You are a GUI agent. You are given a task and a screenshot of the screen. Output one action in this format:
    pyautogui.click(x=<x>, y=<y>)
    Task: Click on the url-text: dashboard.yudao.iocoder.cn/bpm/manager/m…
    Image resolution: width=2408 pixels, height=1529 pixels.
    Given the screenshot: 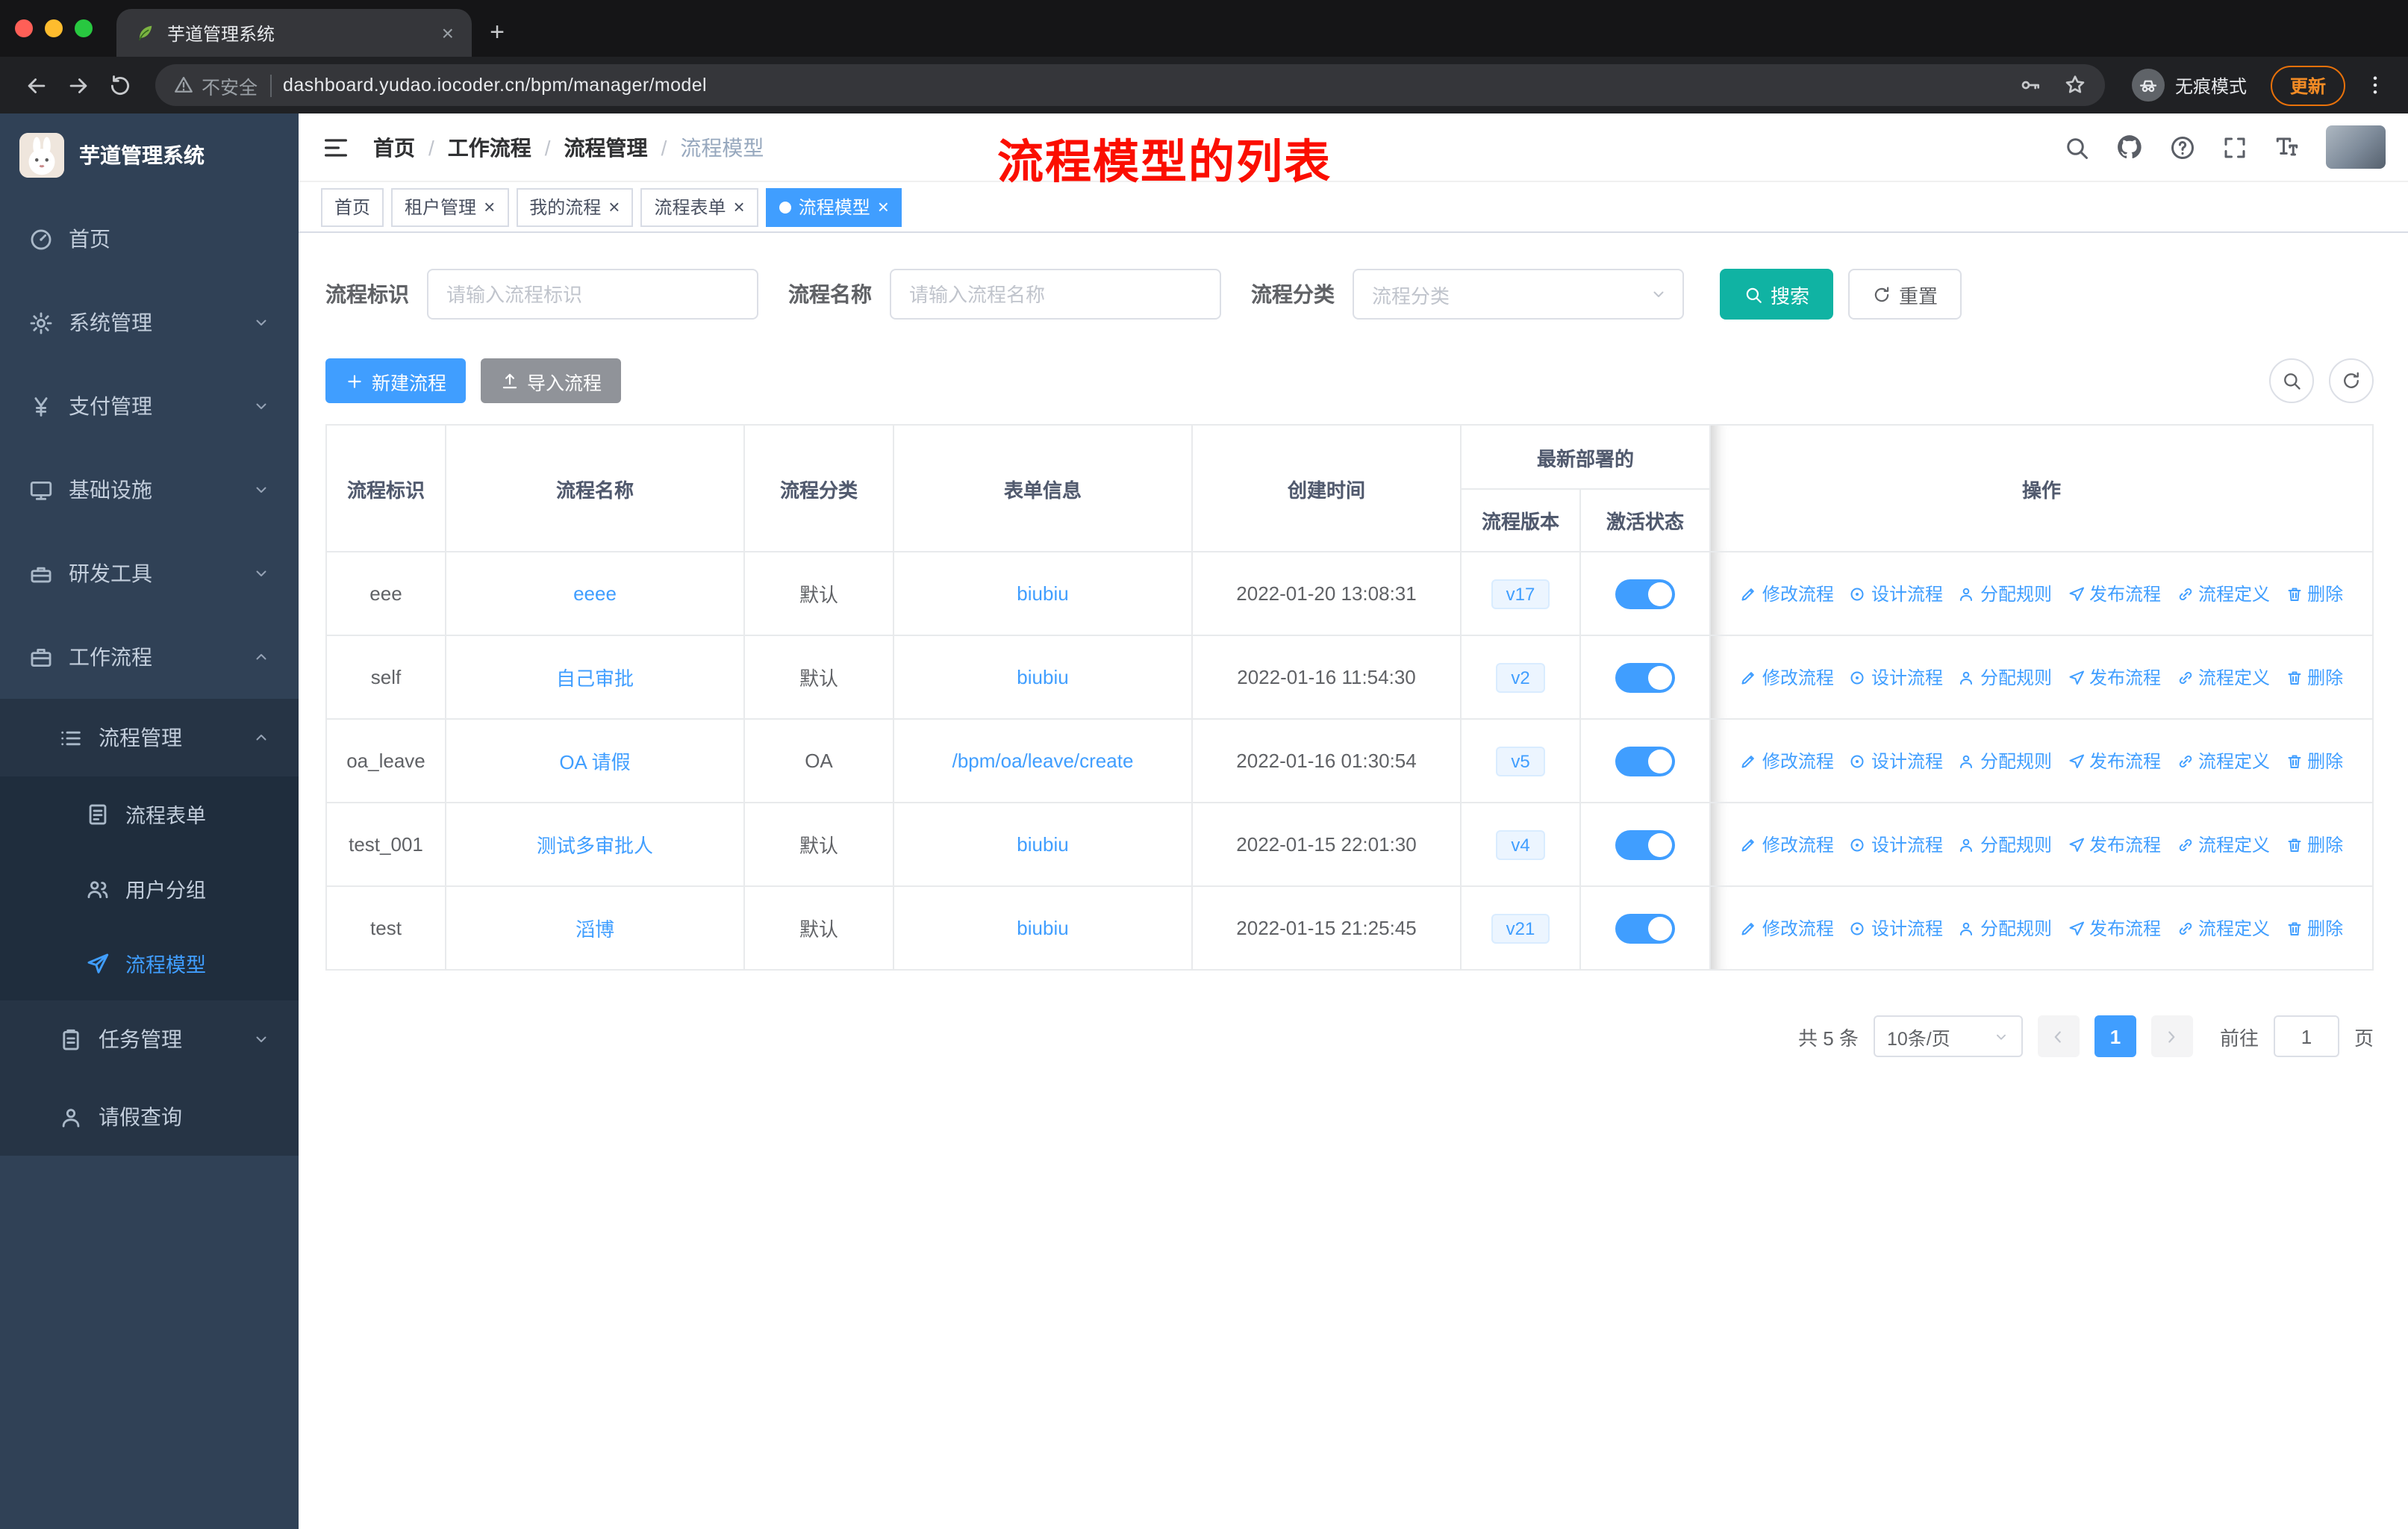 What is the action you would take?
    pyautogui.click(x=1140, y=85)
    